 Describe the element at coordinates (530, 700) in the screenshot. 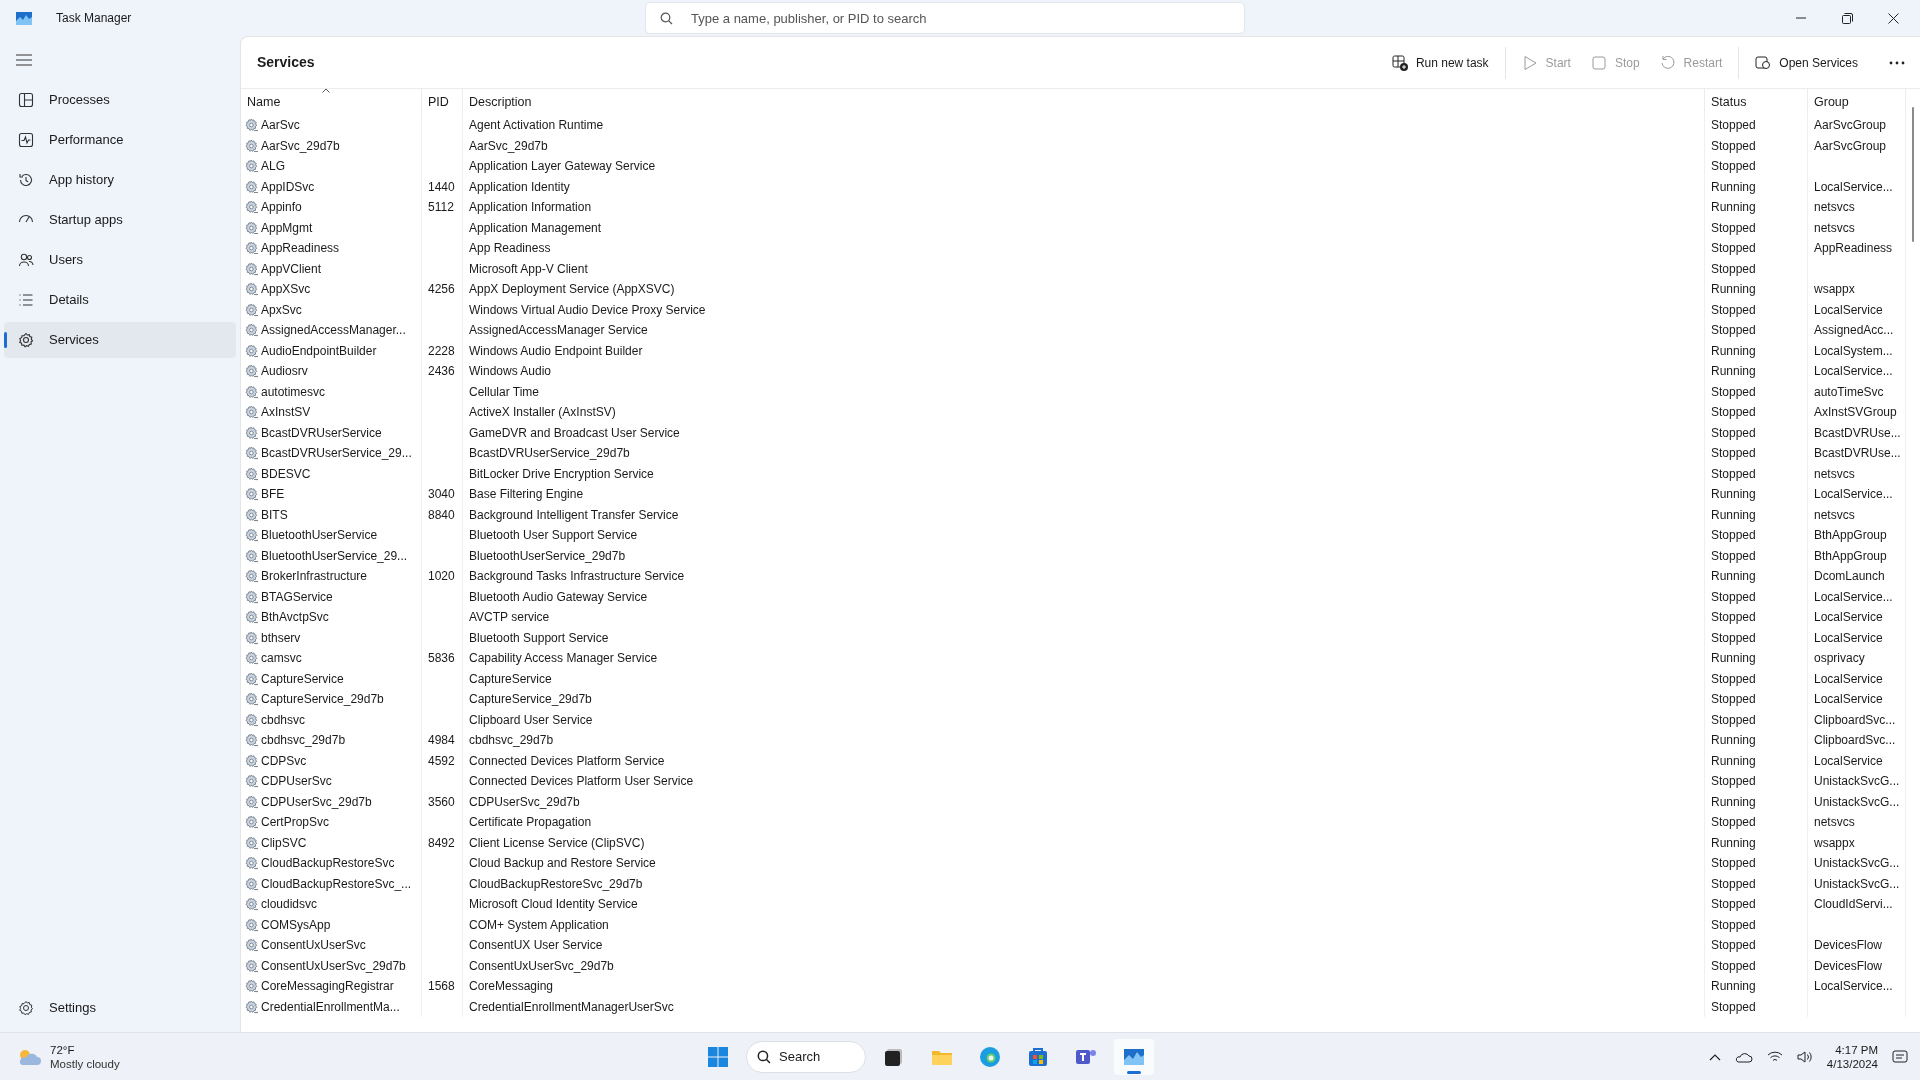

I see `table-cell-text: CaptureService_29d7b` at that location.